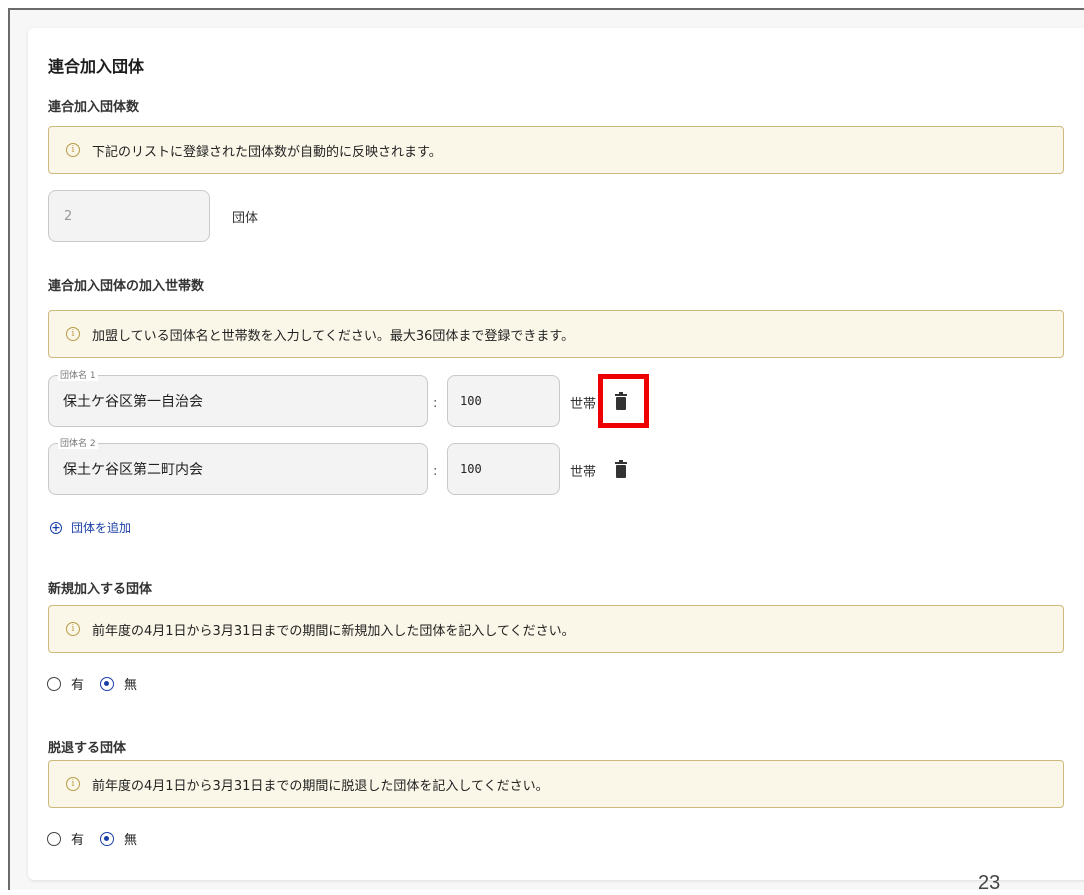 The width and height of the screenshot is (1084, 895). What do you see at coordinates (68, 216) in the screenshot?
I see `group-count-value: 2` at bounding box center [68, 216].